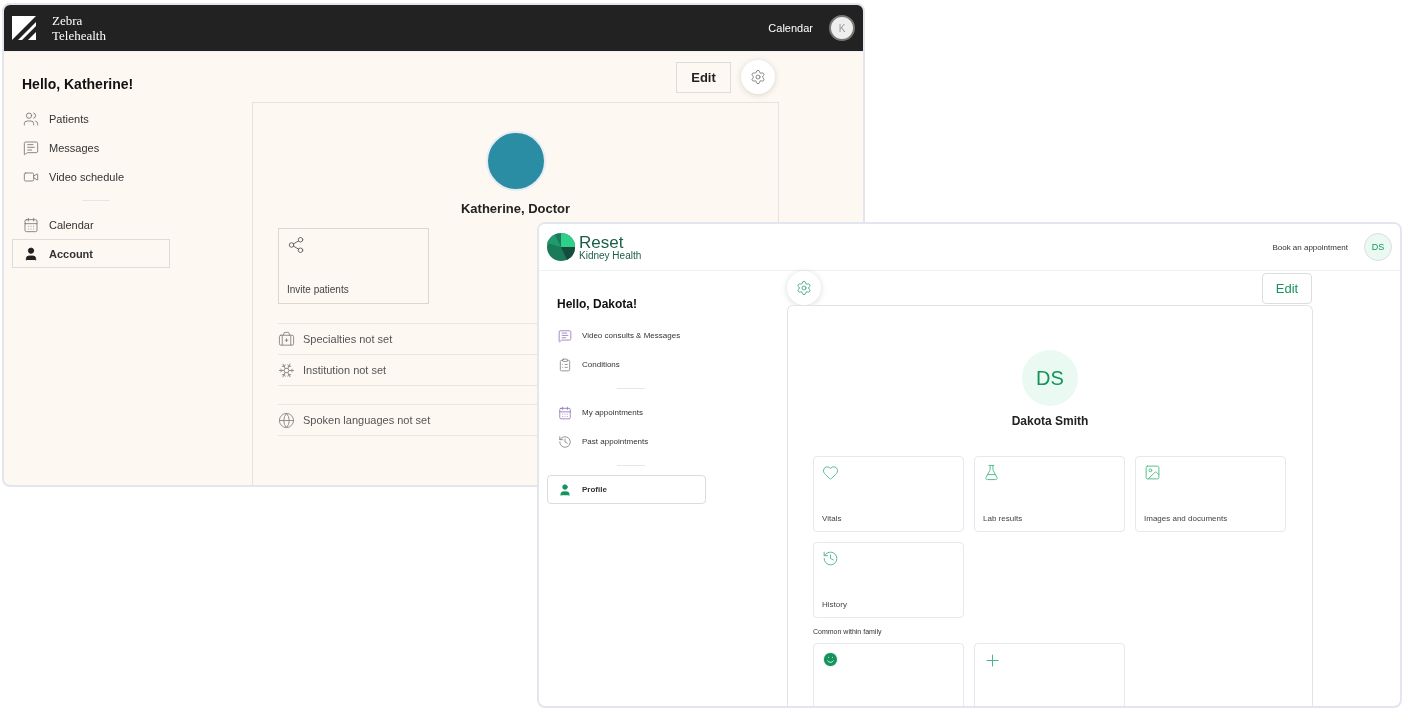 This screenshot has height=708, width=1402. Describe the element at coordinates (1378, 247) in the screenshot. I see `user-avatar: DS` at that location.